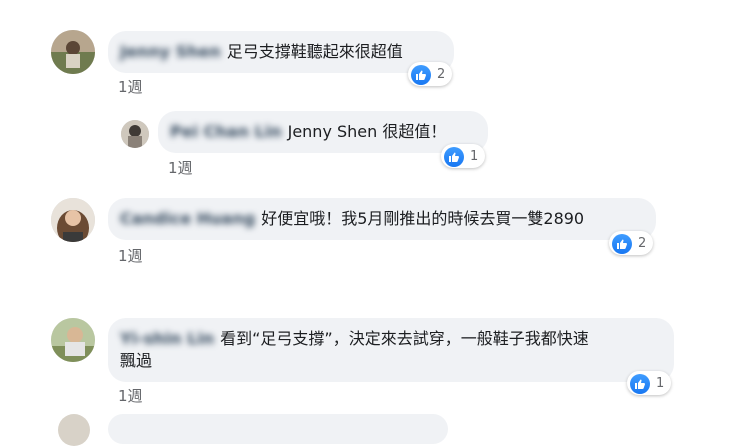 The image size is (750, 446). Describe the element at coordinates (367, 131) in the screenshot. I see `comment-text: Jenny Shen 很超值！` at that location.